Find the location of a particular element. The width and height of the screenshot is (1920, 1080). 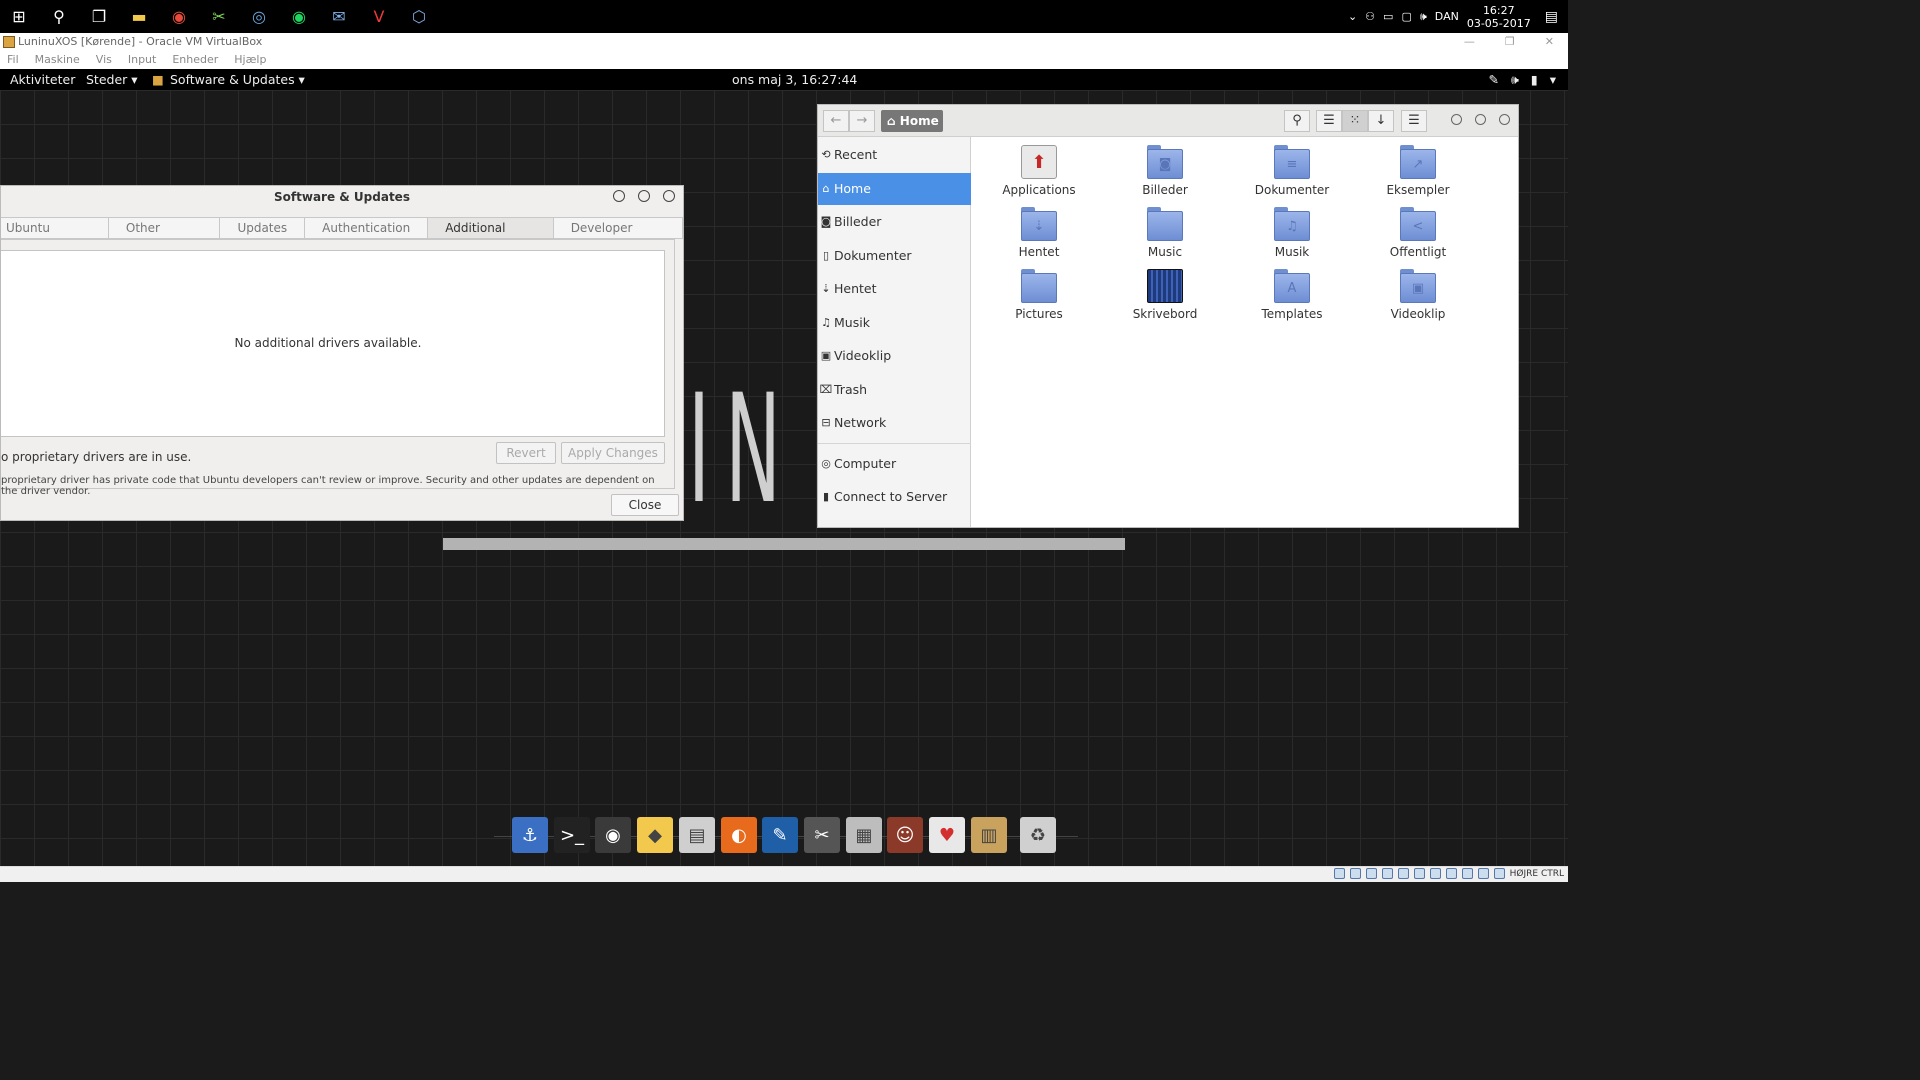

shared-folders-icon is located at coordinates (1419, 873).